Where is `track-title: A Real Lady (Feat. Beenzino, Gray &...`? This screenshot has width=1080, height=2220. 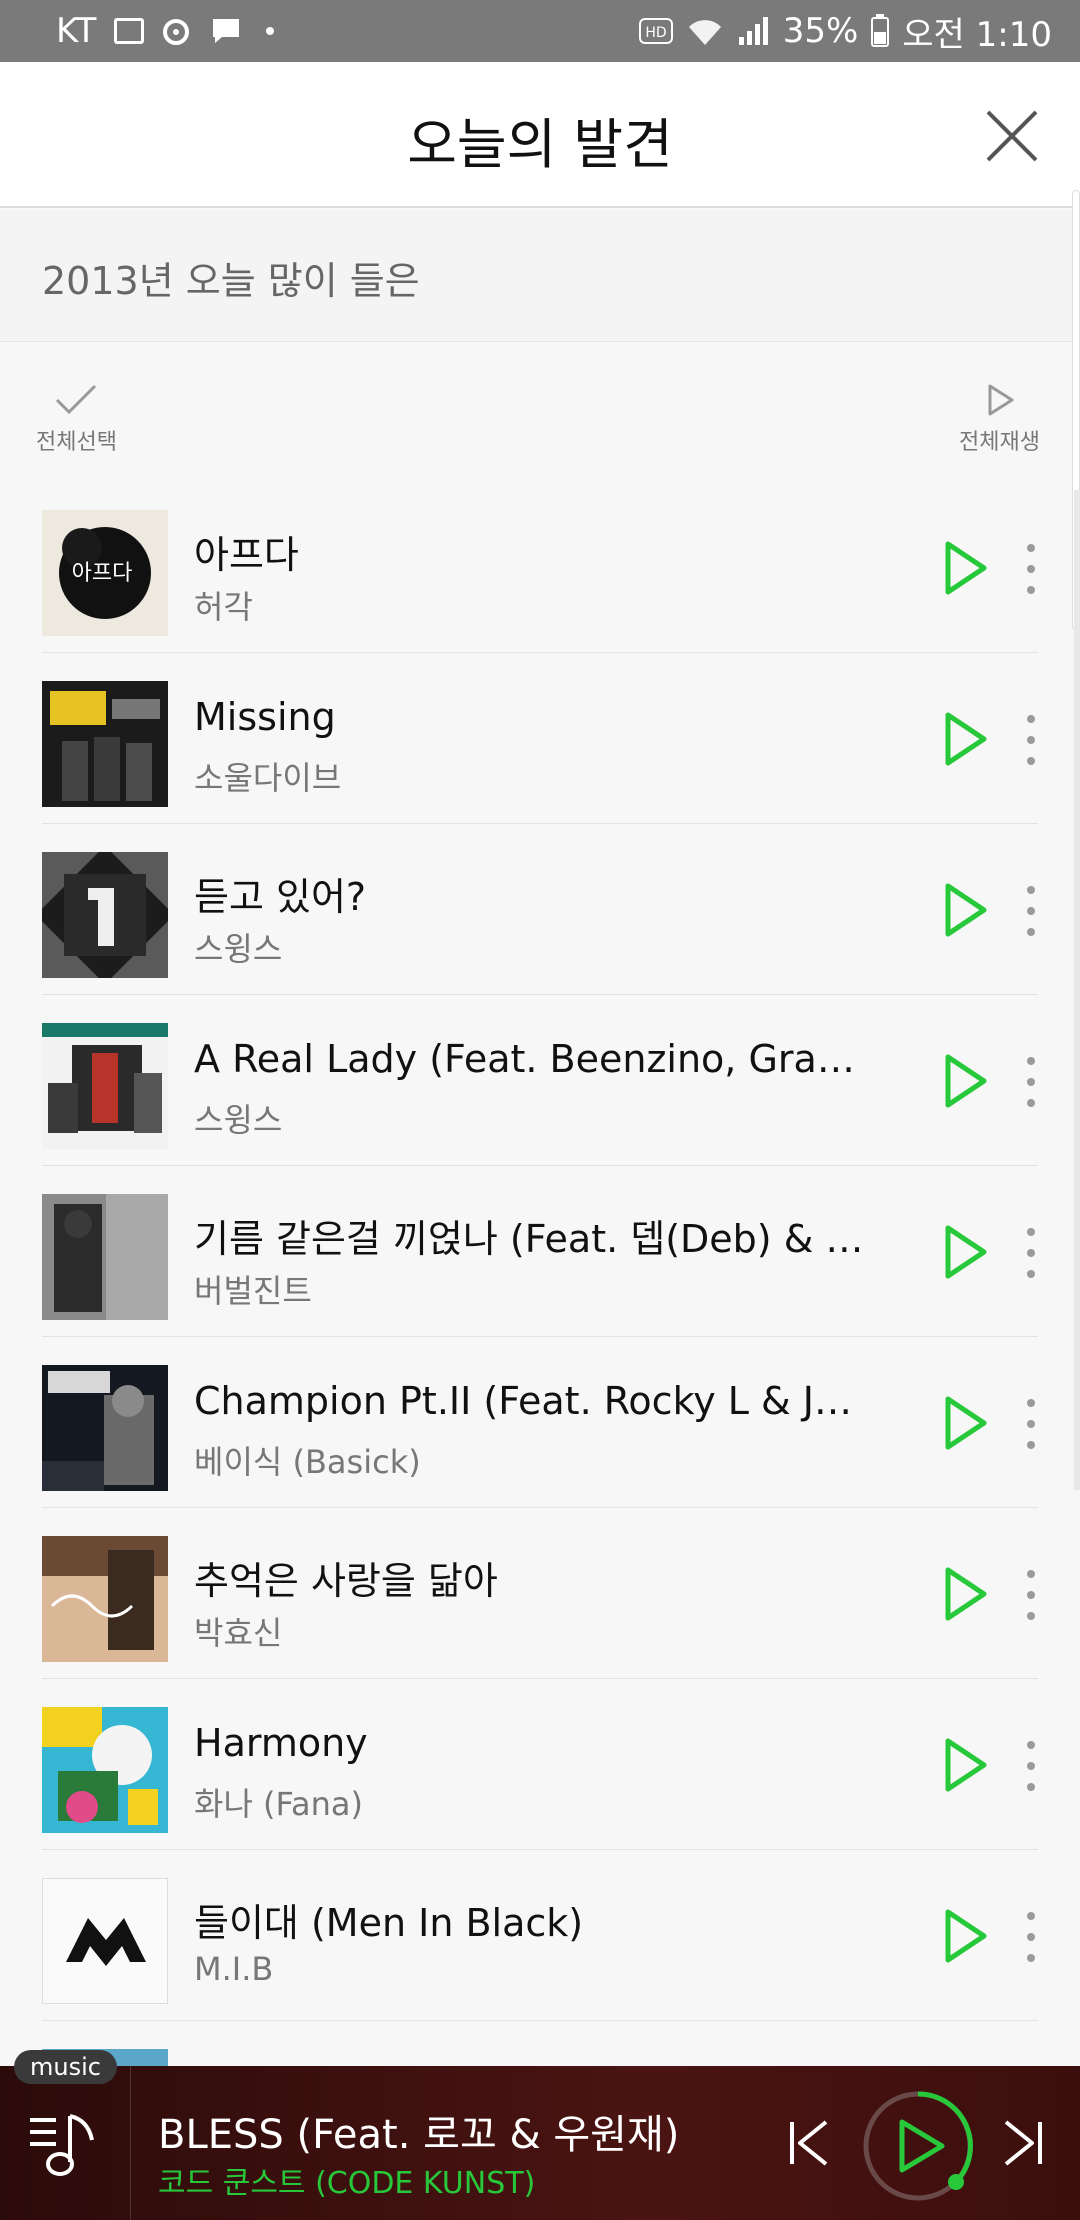 track-title: A Real Lady (Feat. Beenzino, Gray &... is located at coordinates (534, 1059).